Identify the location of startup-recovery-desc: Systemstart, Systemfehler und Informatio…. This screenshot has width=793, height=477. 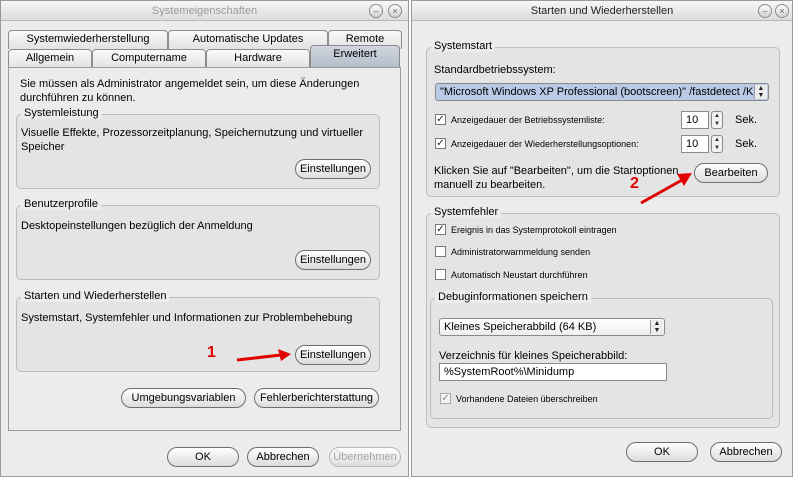
(187, 318).